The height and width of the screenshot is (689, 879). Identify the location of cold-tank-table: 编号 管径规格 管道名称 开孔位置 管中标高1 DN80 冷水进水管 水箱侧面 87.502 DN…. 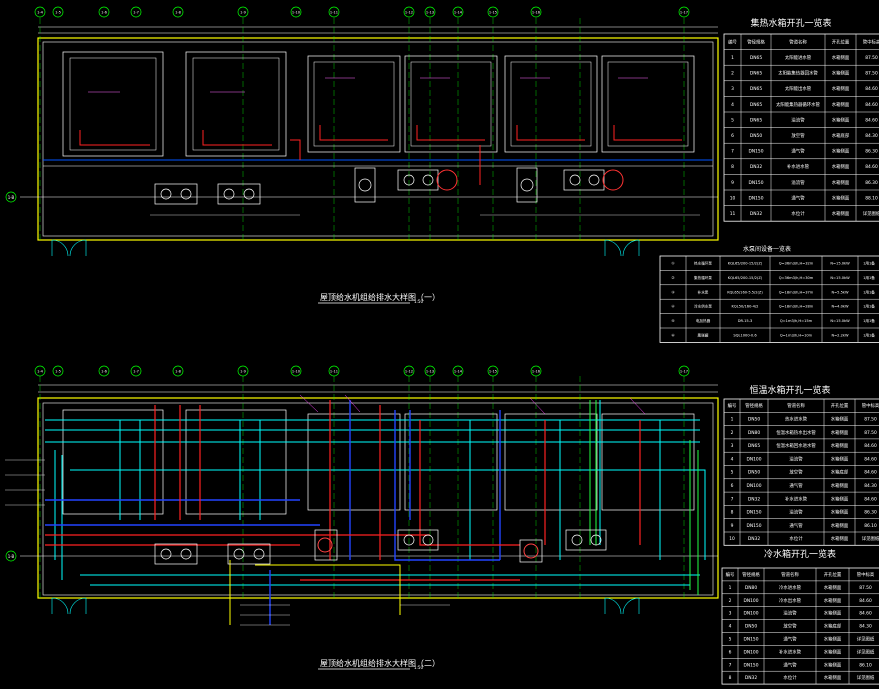
(800, 626).